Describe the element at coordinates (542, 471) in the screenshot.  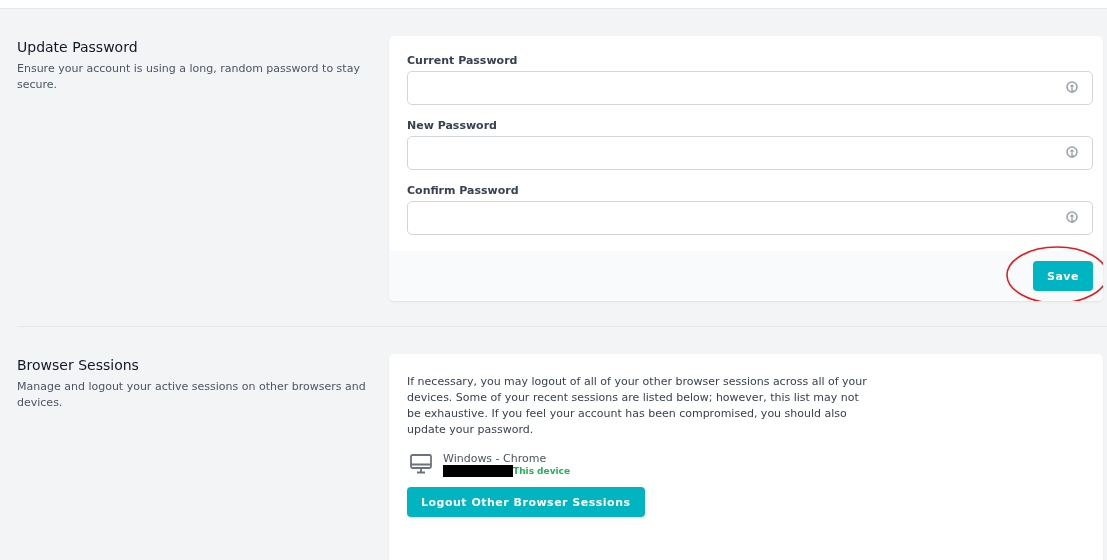
I see `this-device-label: This device` at that location.